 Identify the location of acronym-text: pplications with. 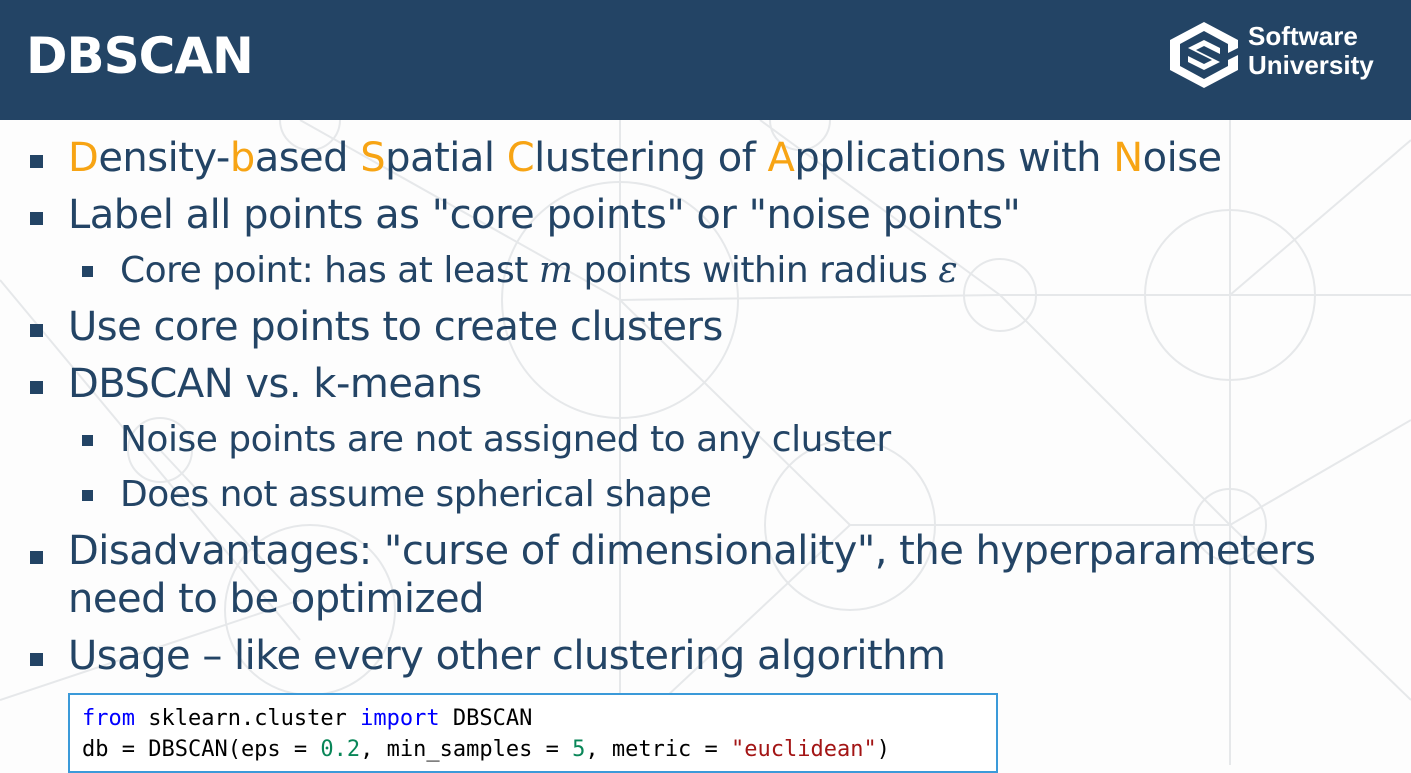
(954, 158).